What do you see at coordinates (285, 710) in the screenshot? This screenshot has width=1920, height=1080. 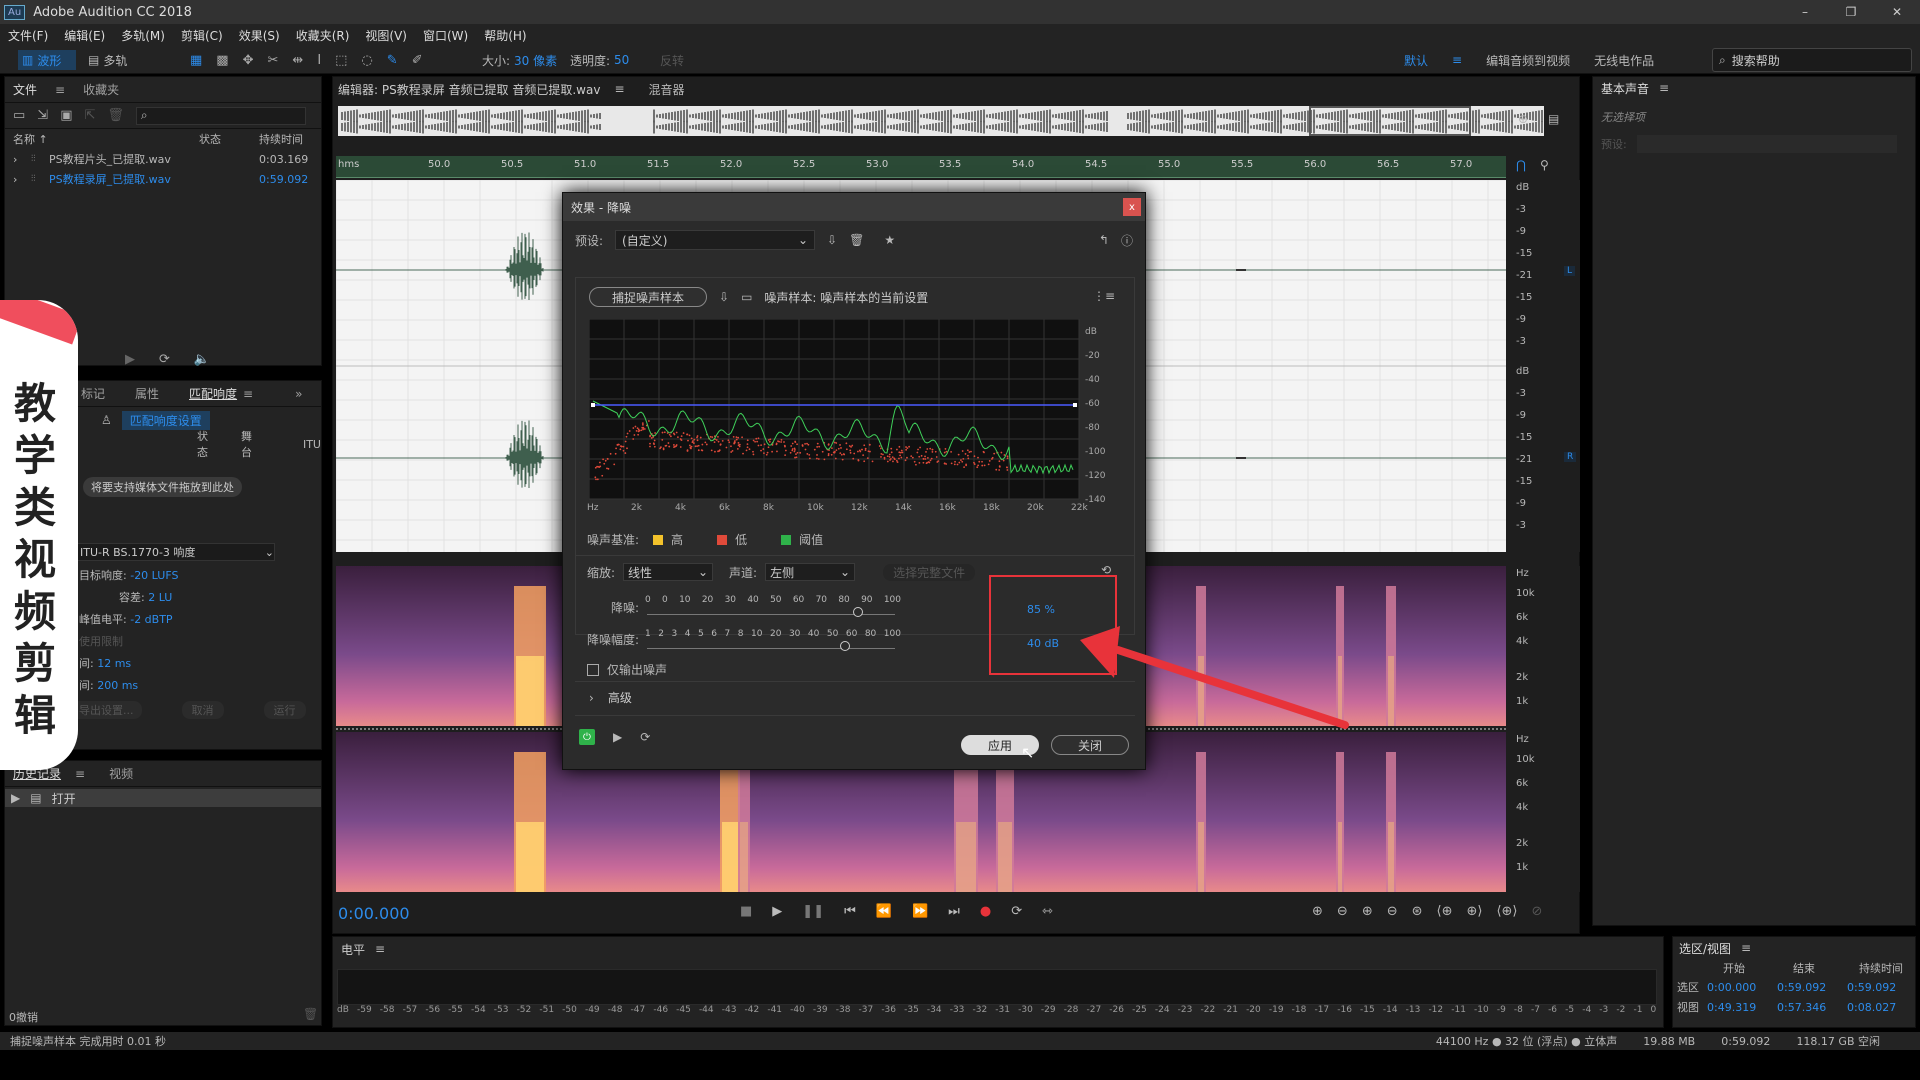 I see `run-loudness-button: 运行` at bounding box center [285, 710].